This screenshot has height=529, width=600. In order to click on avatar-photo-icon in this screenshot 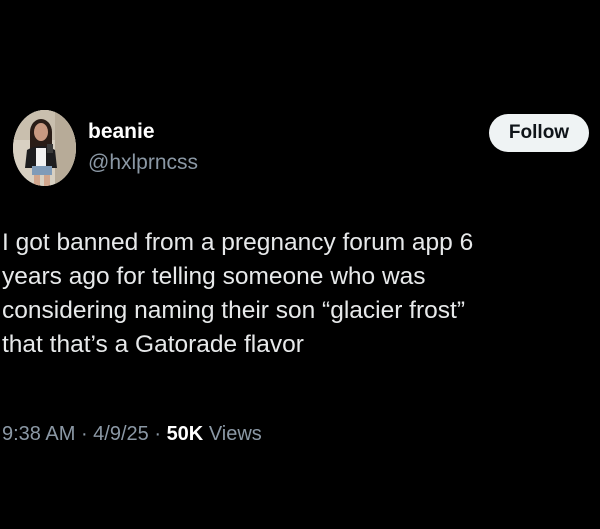, I will do `click(44, 148)`.